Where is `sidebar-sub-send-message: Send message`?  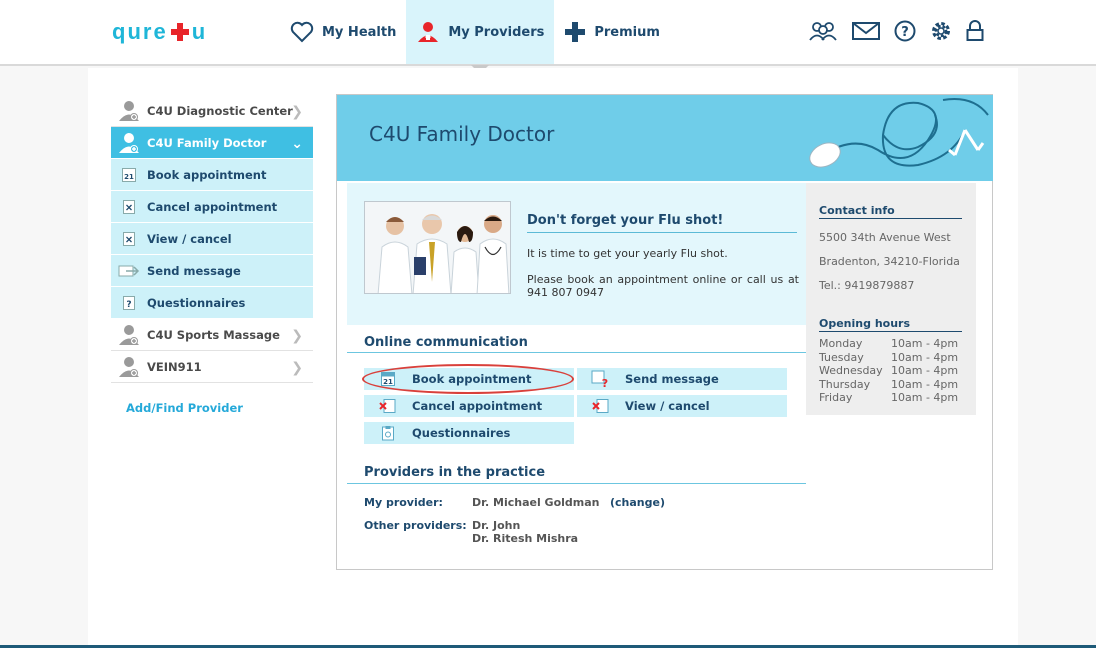
sidebar-sub-send-message: Send message is located at coordinates (212, 271).